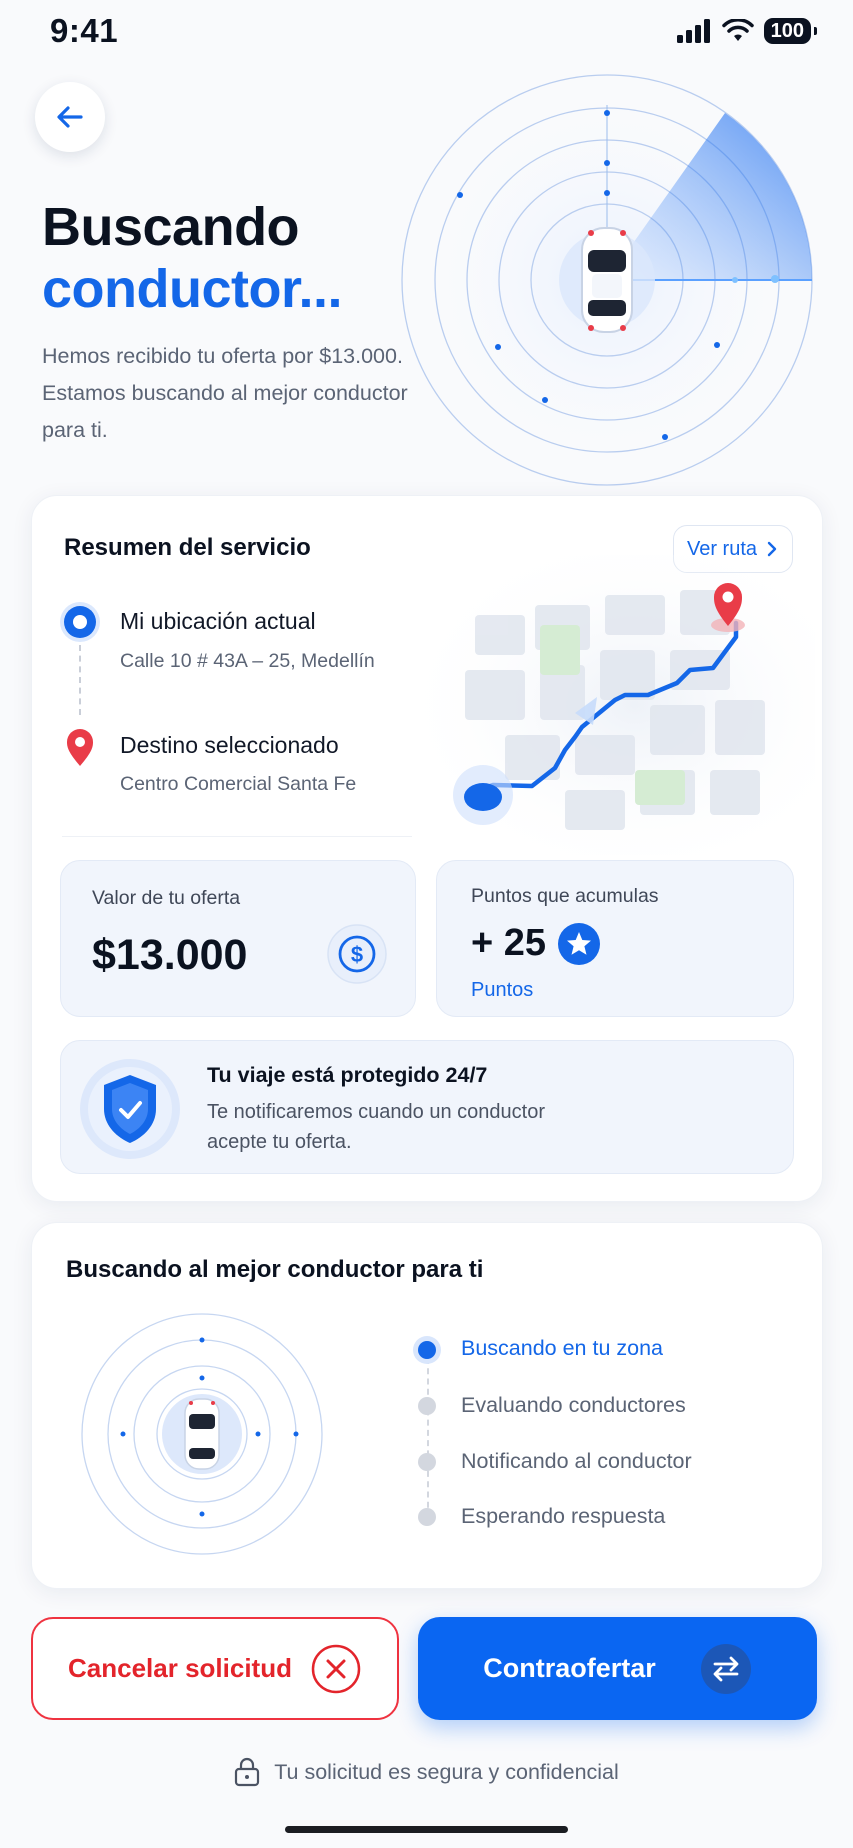 The width and height of the screenshot is (853, 1848). What do you see at coordinates (737, 30) in the screenshot?
I see `wifi-icon` at bounding box center [737, 30].